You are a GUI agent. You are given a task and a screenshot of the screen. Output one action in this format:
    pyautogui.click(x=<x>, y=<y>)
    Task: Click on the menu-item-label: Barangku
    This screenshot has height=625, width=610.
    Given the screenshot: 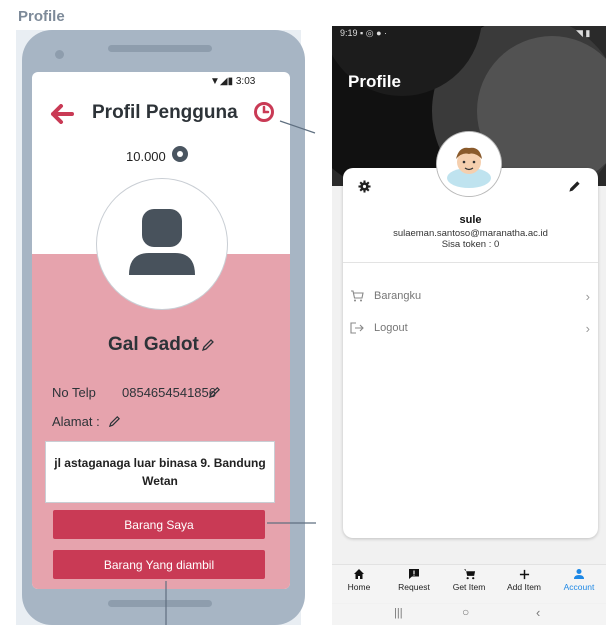 What is the action you would take?
    pyautogui.click(x=398, y=296)
    